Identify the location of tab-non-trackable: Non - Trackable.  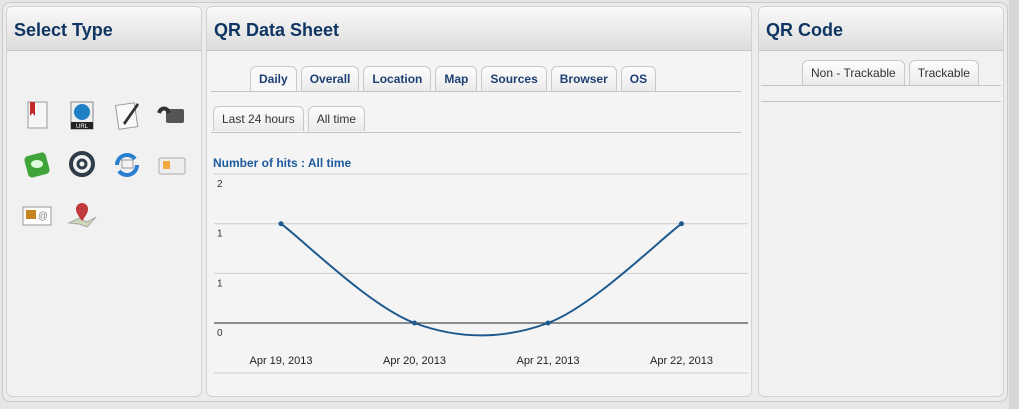
(853, 72).